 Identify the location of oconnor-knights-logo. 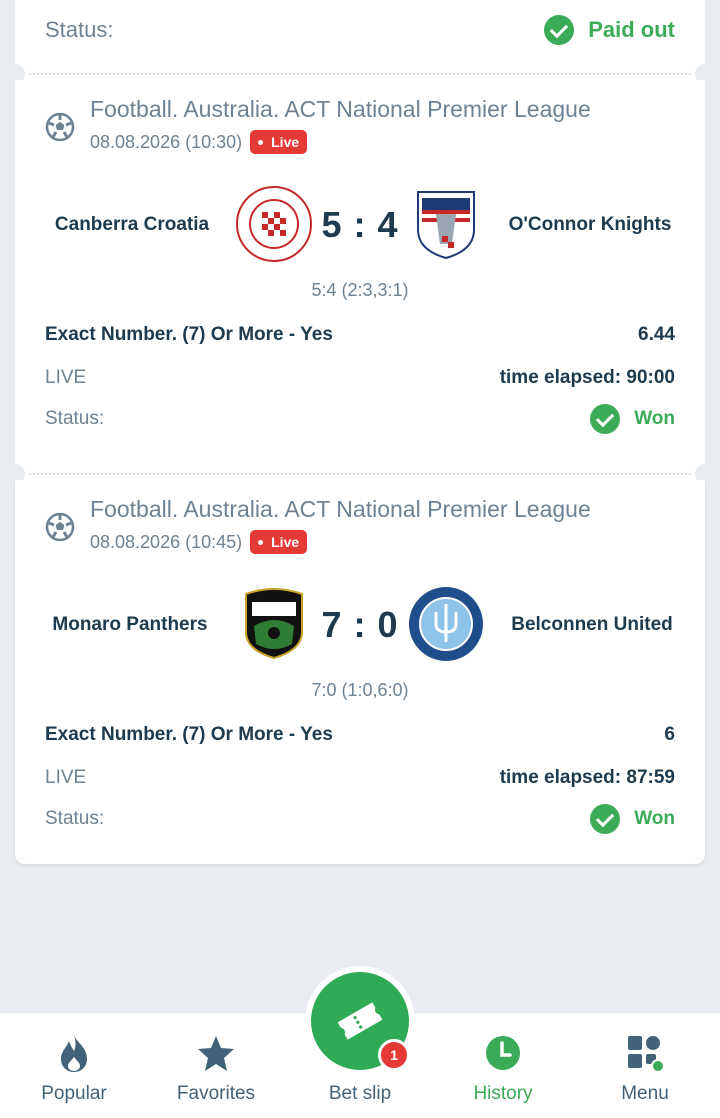
(446, 225).